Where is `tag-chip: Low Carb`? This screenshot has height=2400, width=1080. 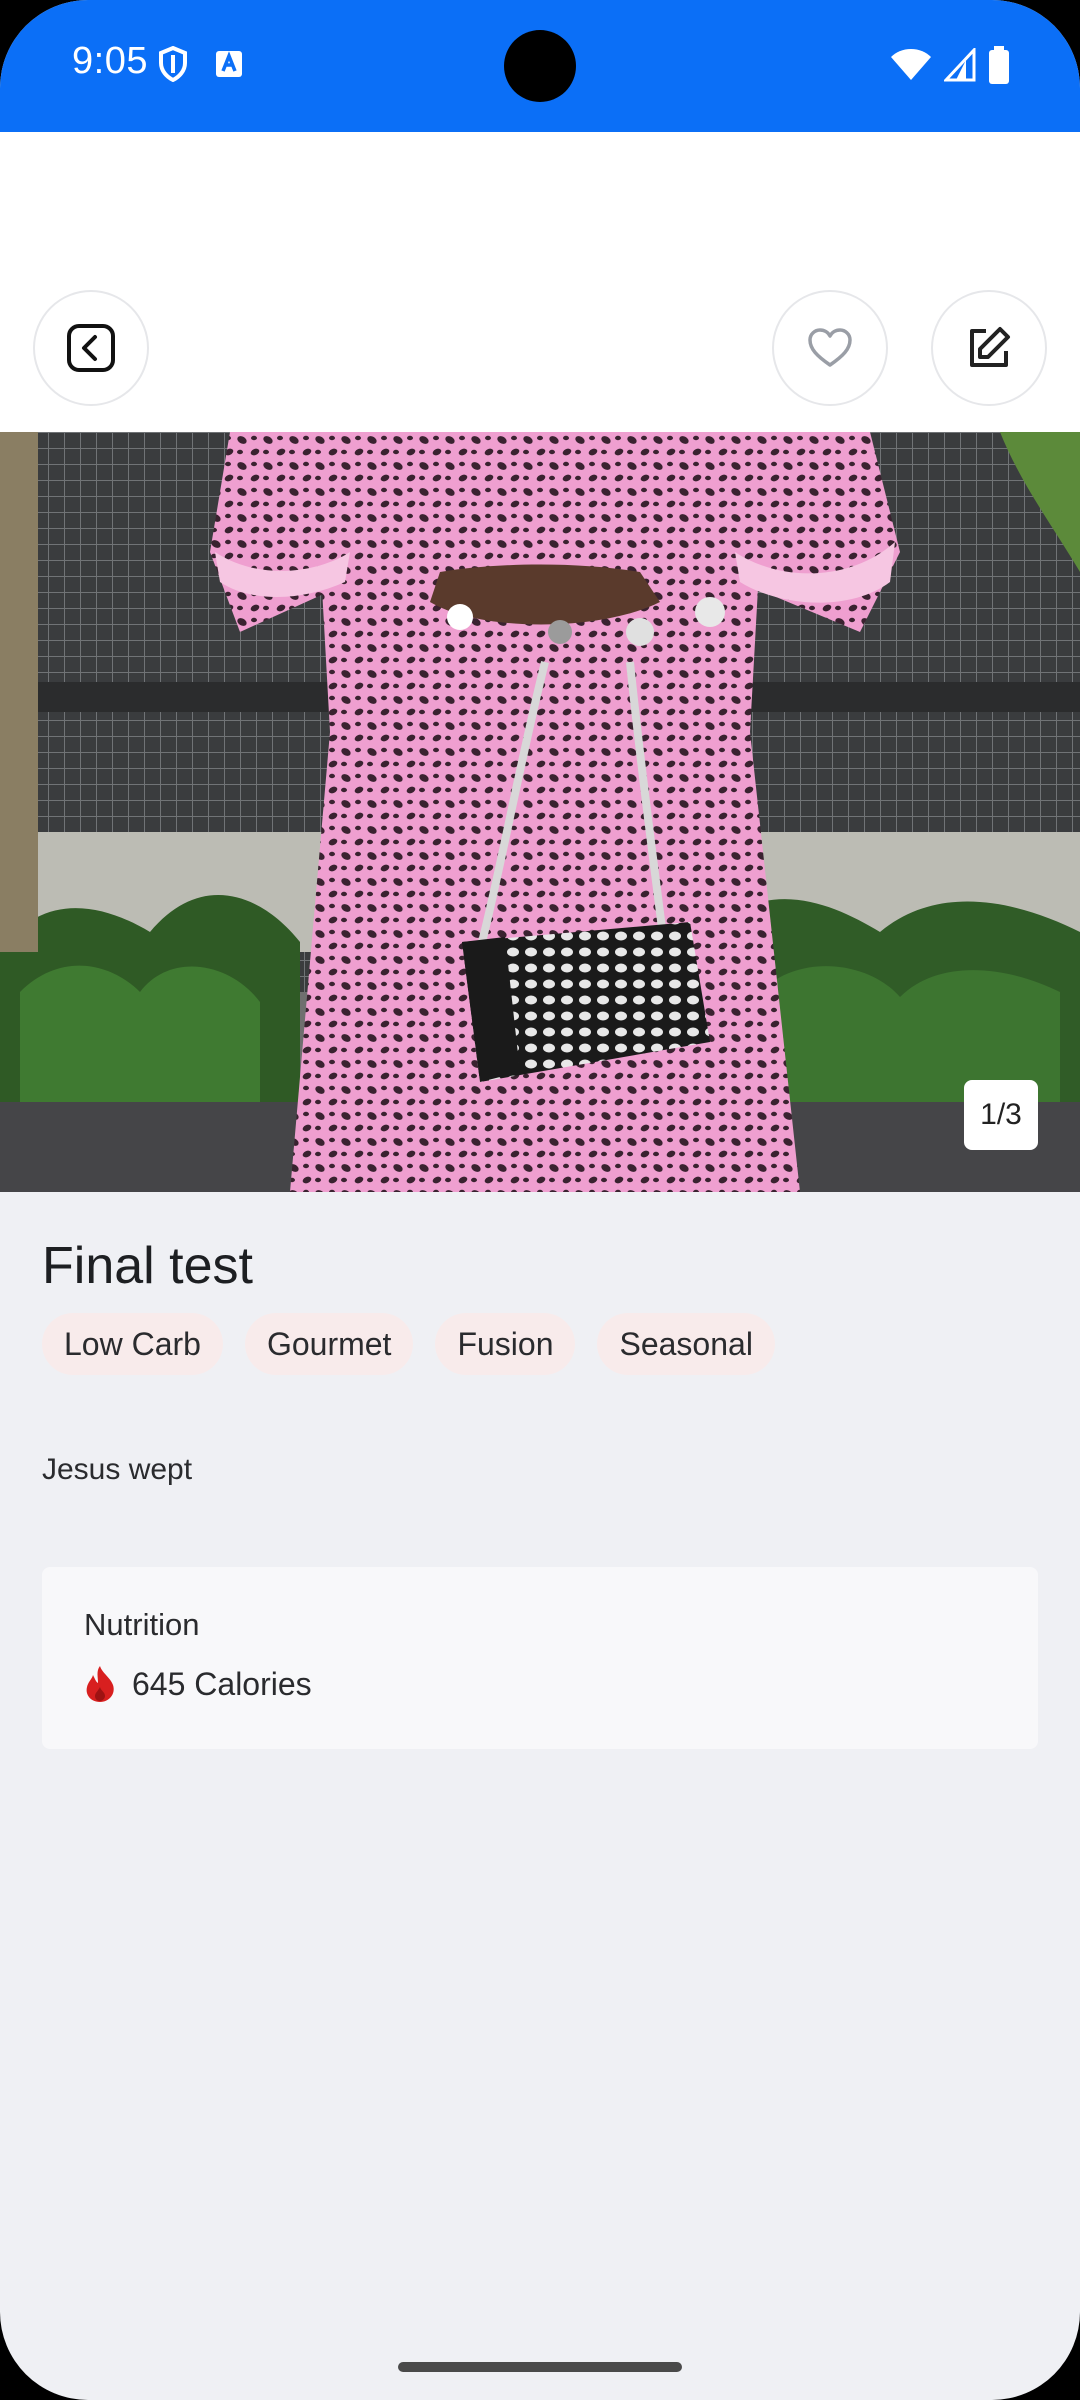
tag-chip: Low Carb is located at coordinates (132, 1344).